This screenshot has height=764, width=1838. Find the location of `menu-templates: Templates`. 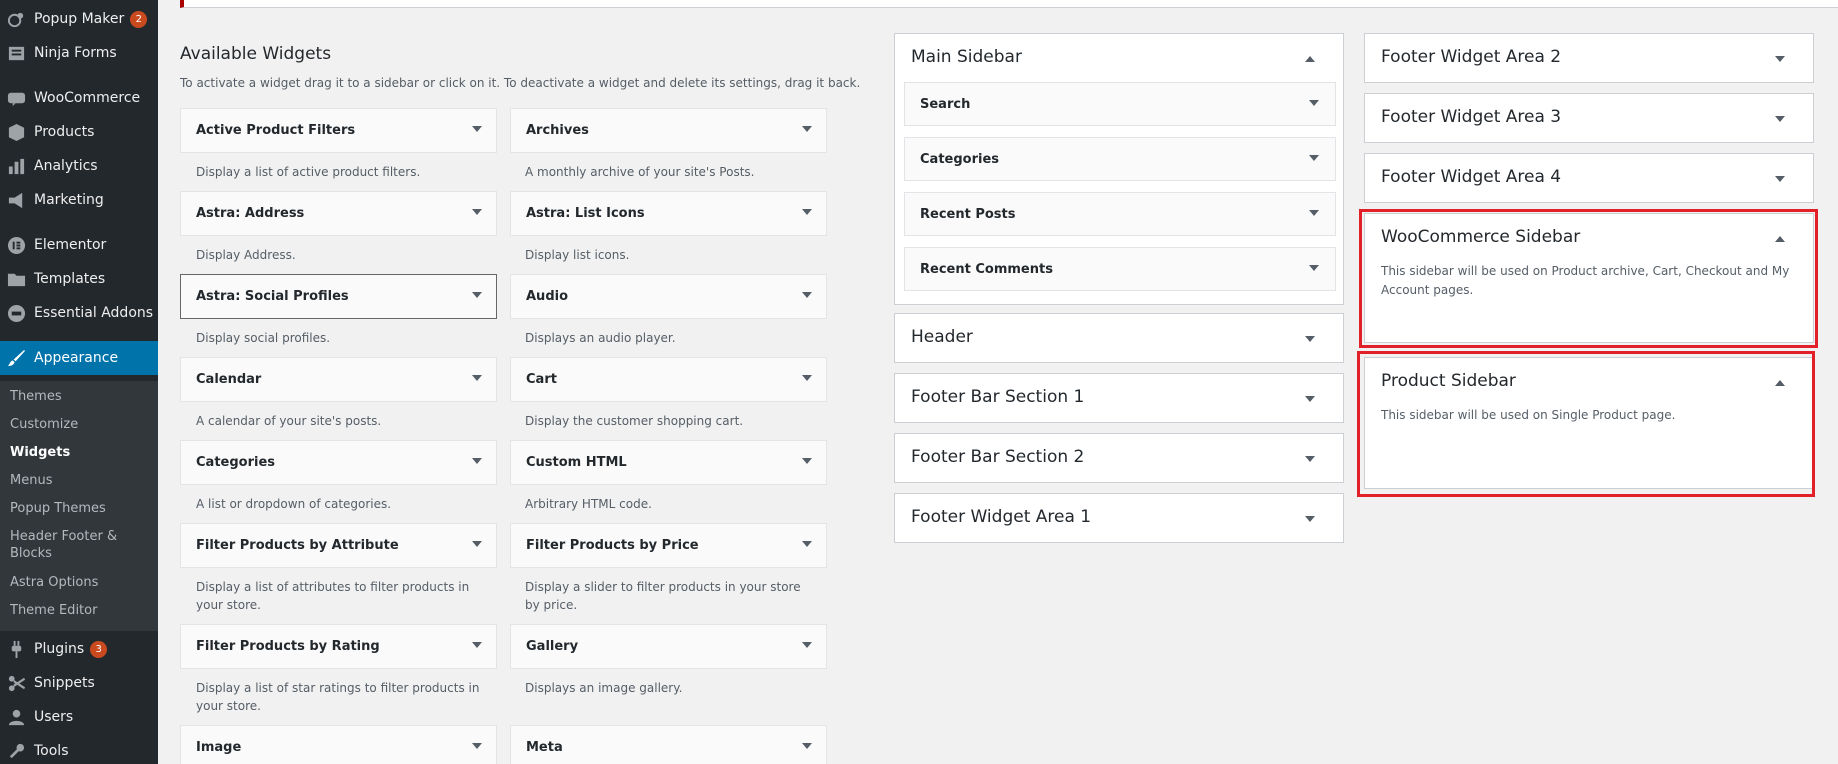

menu-templates: Templates is located at coordinates (79, 279).